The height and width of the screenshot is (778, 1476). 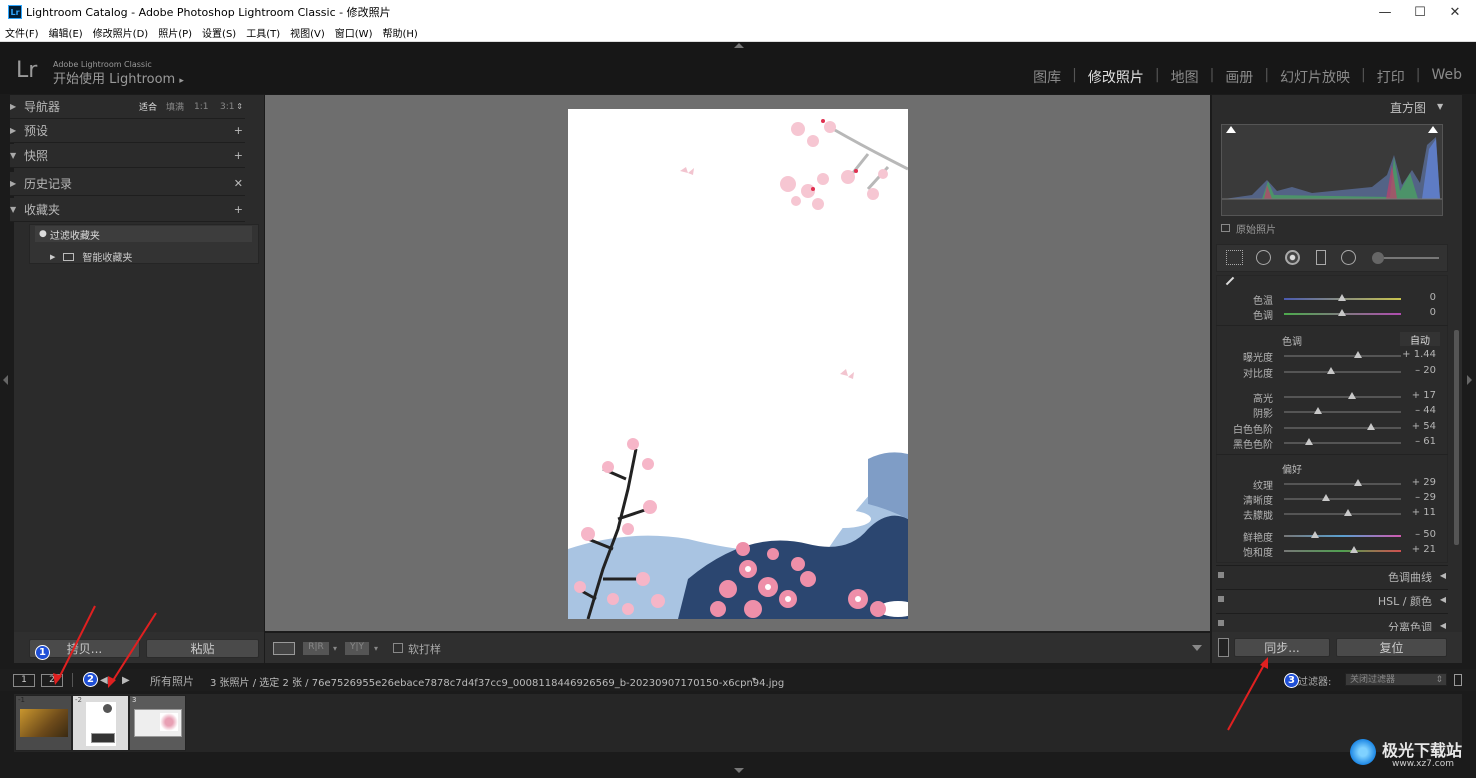 What do you see at coordinates (238, 209) in the screenshot?
I see `add-collection-icon: +` at bounding box center [238, 209].